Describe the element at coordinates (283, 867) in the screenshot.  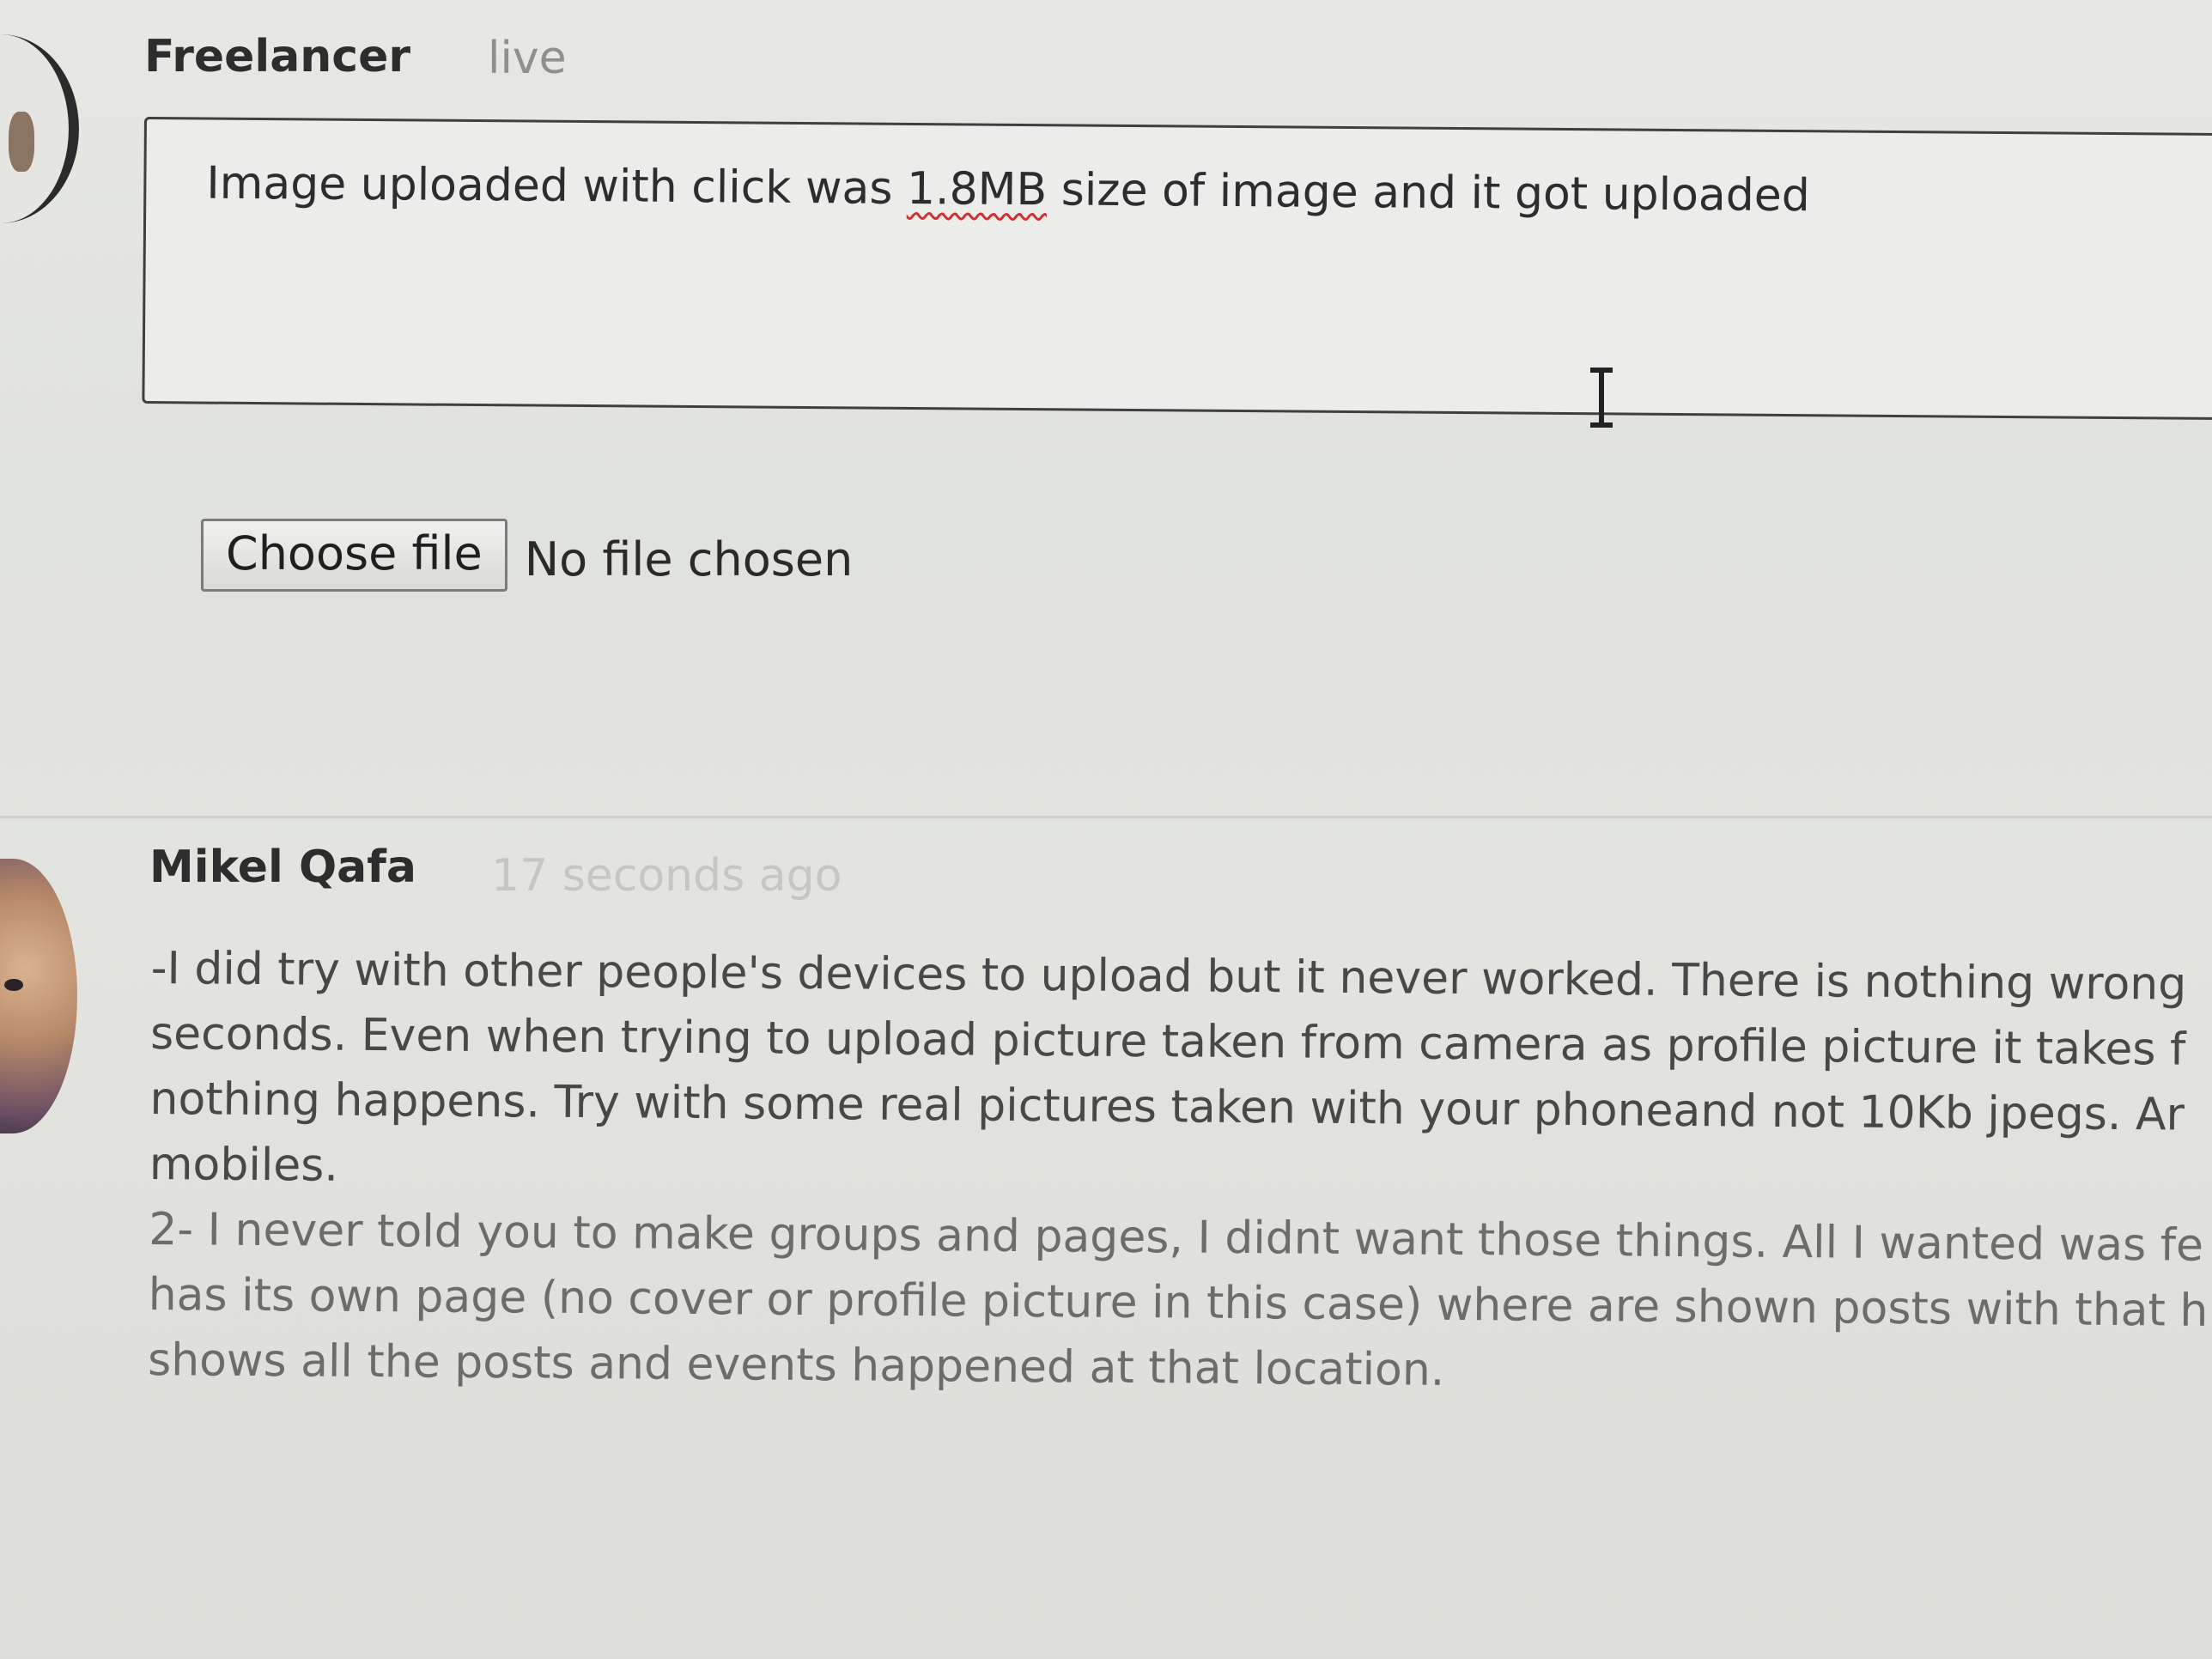
I see `post-username: Mikel Qafa` at that location.